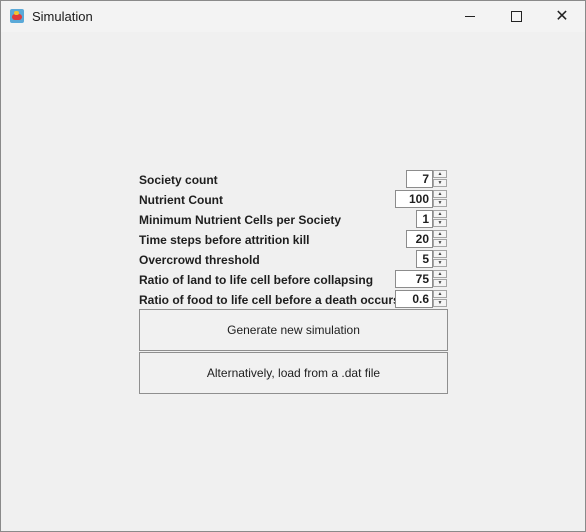  What do you see at coordinates (224, 240) in the screenshot?
I see `attrition-timesteps-label: Time steps before attrition kill` at bounding box center [224, 240].